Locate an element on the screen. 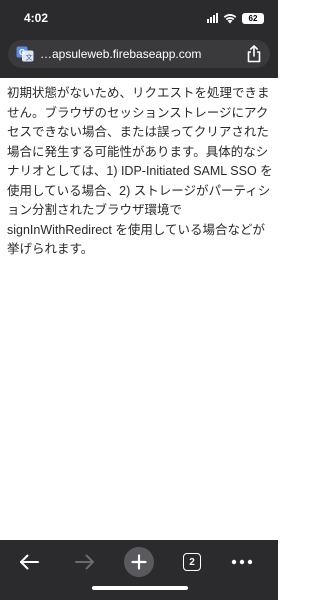 This screenshot has height=600, width=320. tab-switcher-button: 2 is located at coordinates (192, 562).